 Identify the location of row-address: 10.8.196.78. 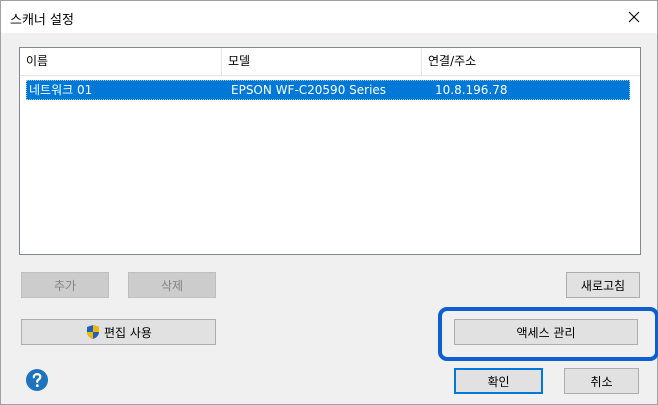
(471, 90).